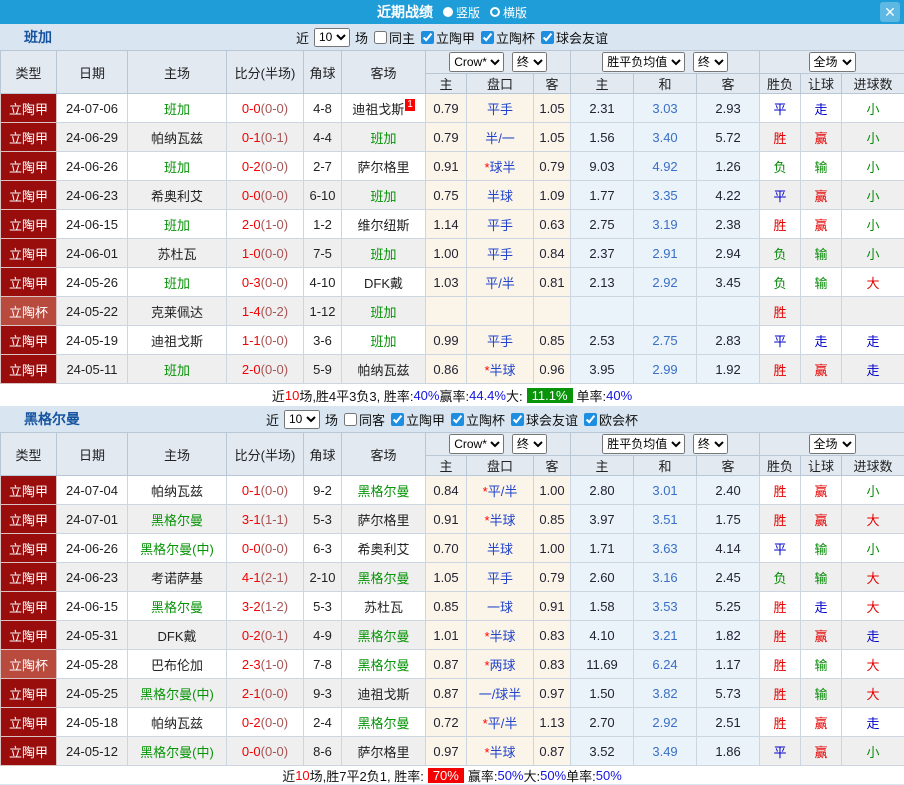  I want to click on handicap-cell: 平手, so click(500, 340).